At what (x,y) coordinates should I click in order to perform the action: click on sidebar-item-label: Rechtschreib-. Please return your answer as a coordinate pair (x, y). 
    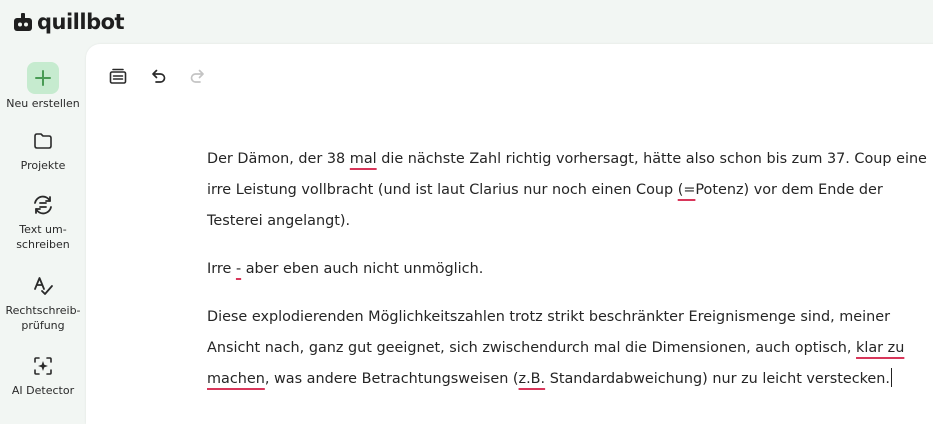
    Looking at the image, I should click on (43, 310).